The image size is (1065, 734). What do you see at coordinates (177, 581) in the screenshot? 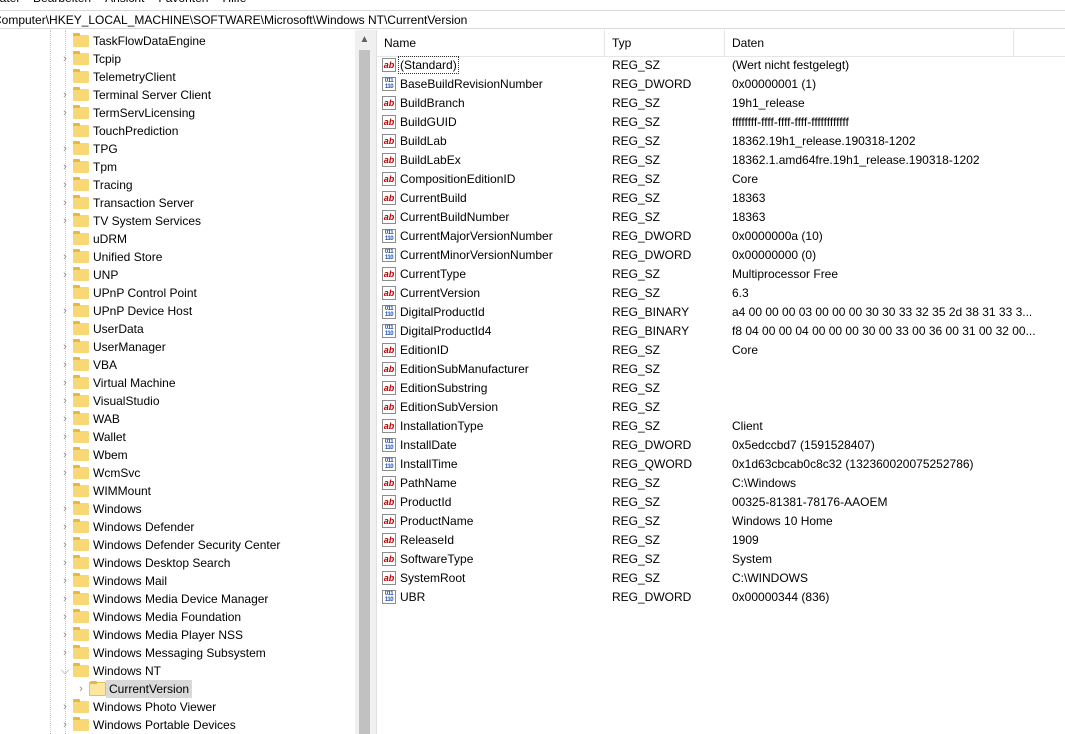
I see `tree-item: › Windows Mail` at bounding box center [177, 581].